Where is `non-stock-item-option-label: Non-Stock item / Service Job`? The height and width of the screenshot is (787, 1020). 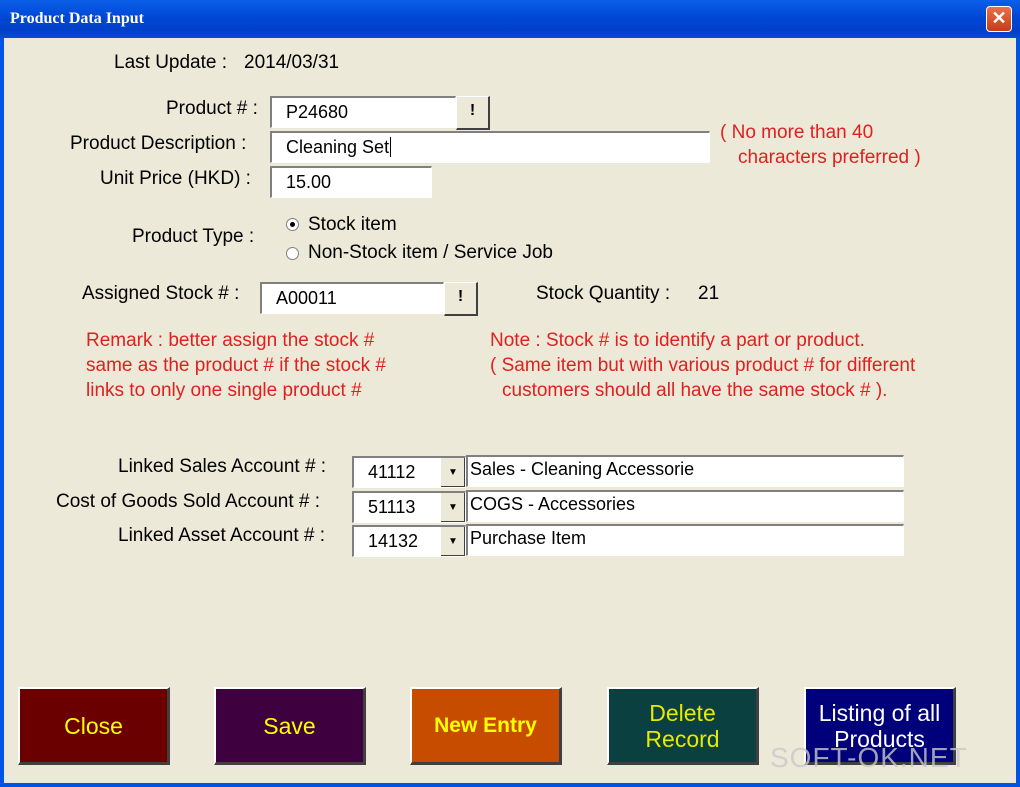 non-stock-item-option-label: Non-Stock item / Service Job is located at coordinates (430, 253).